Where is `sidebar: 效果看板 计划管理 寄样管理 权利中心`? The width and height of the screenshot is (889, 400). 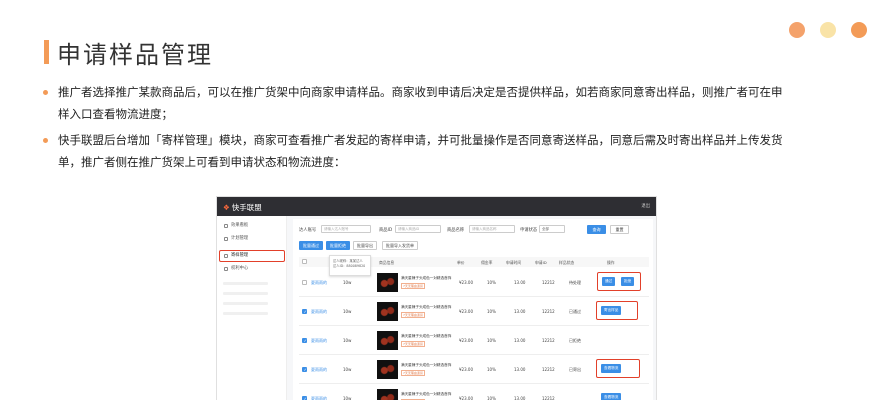 sidebar: 效果看板 计划管理 寄样管理 权利中心 is located at coordinates (252, 308).